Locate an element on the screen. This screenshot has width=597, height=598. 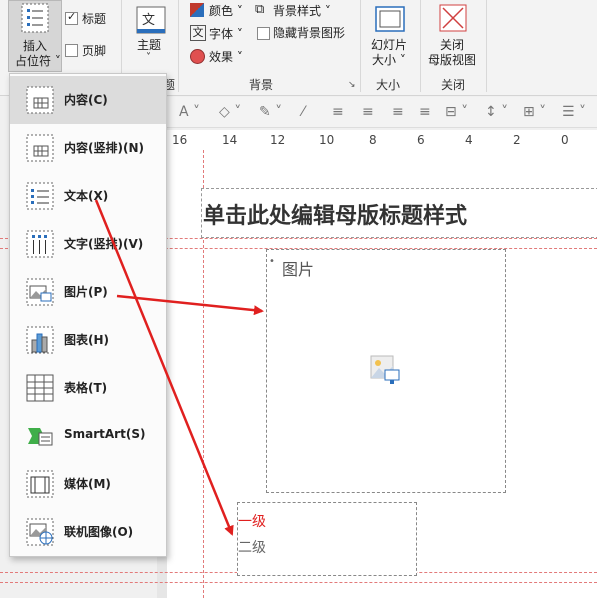
ruler-tick: 8 is located at coordinates (373, 140).